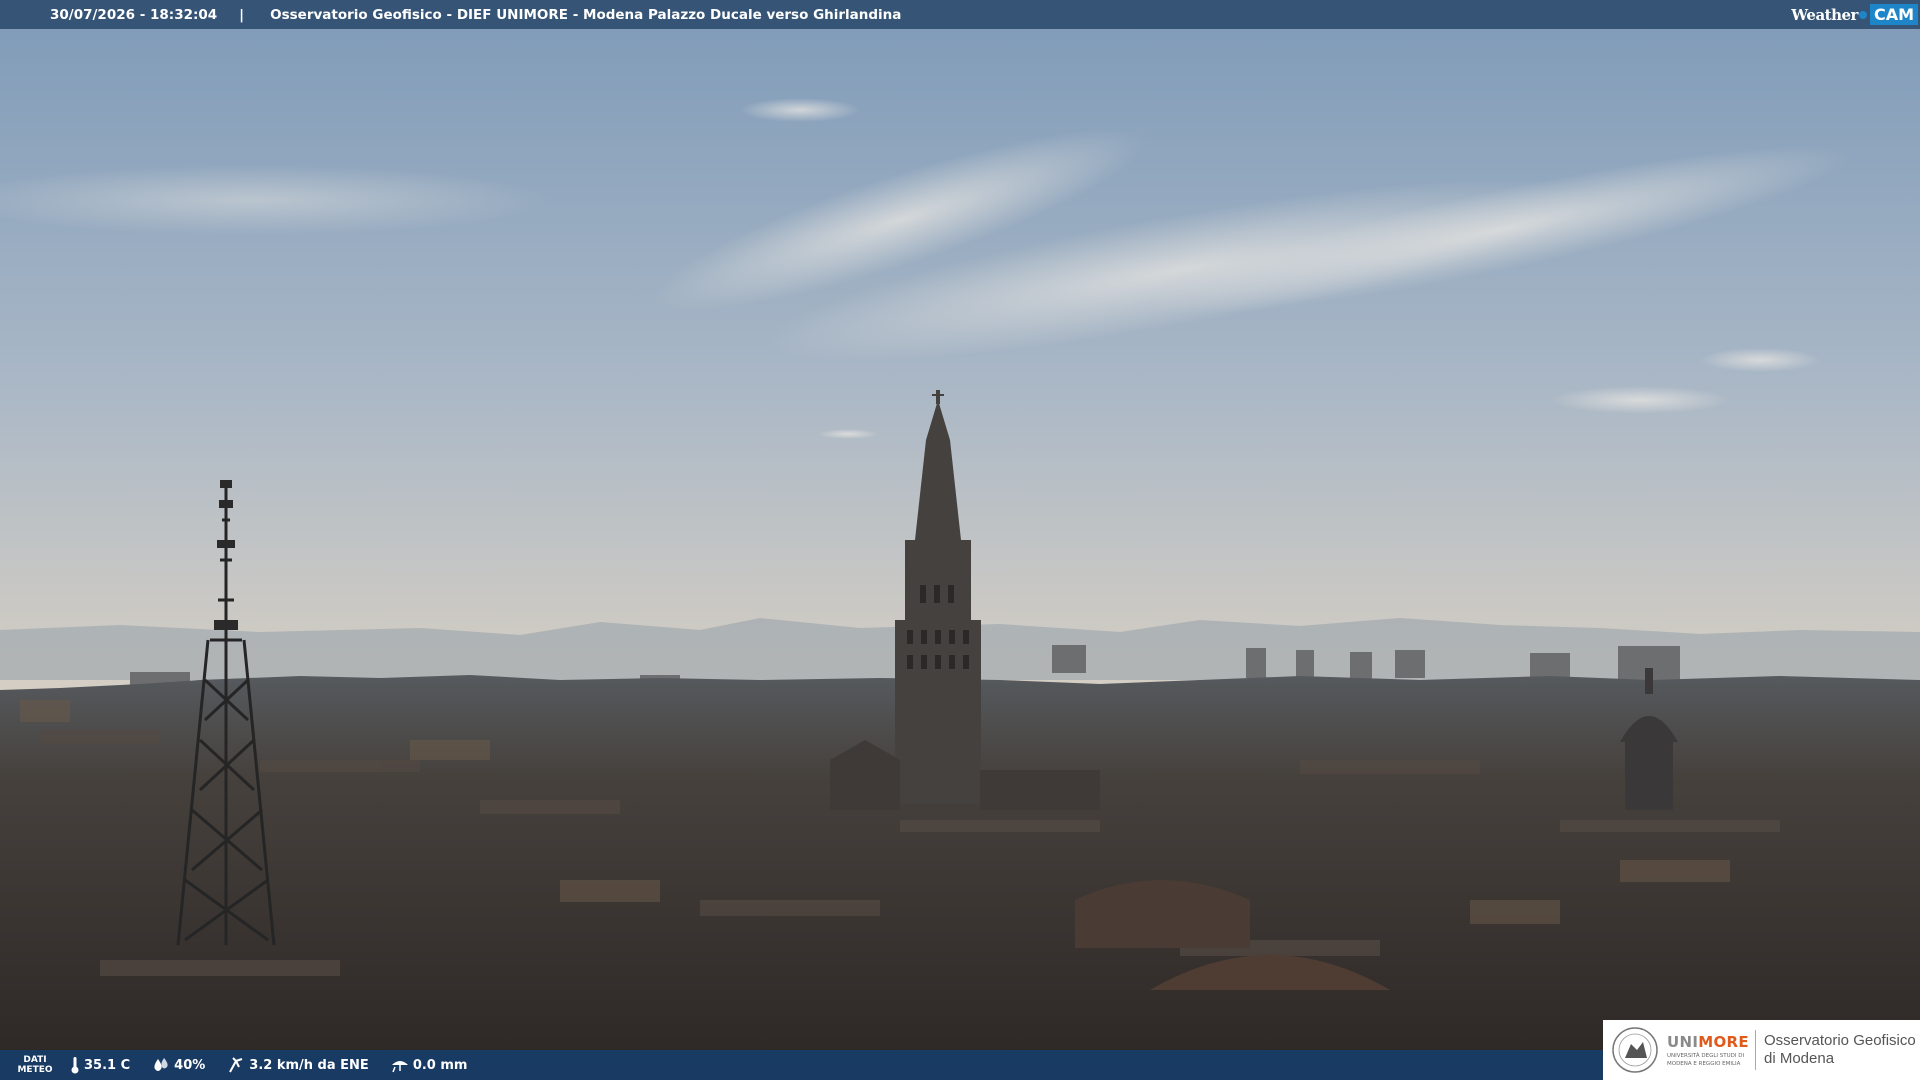 This screenshot has height=1080, width=1920. I want to click on weather-data-label: DATI METEO, so click(35, 1065).